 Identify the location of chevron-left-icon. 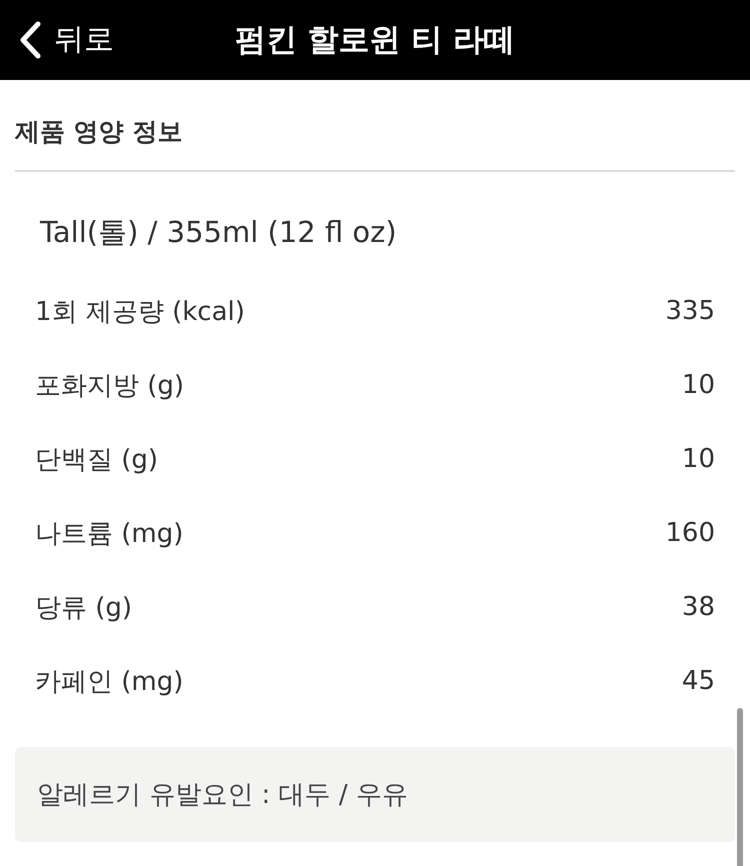
(30, 40).